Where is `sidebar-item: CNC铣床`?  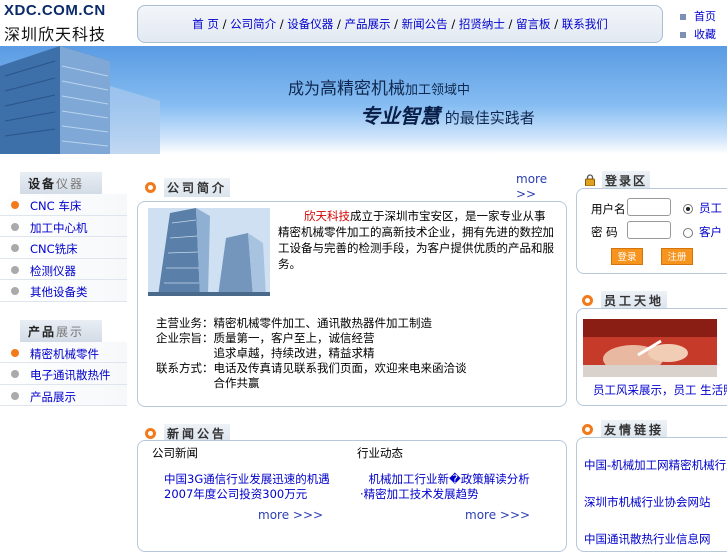 sidebar-item: CNC铣床 is located at coordinates (63, 248).